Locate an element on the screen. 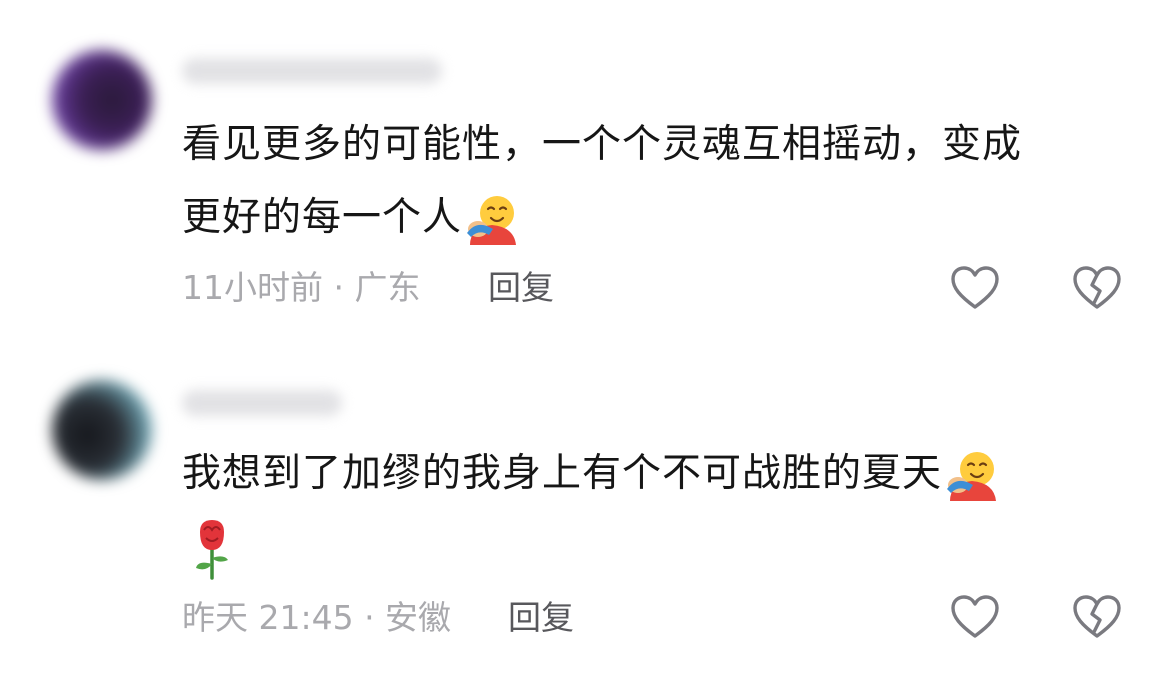  comment-meta: 11小时前 · 广东 is located at coordinates (301, 287).